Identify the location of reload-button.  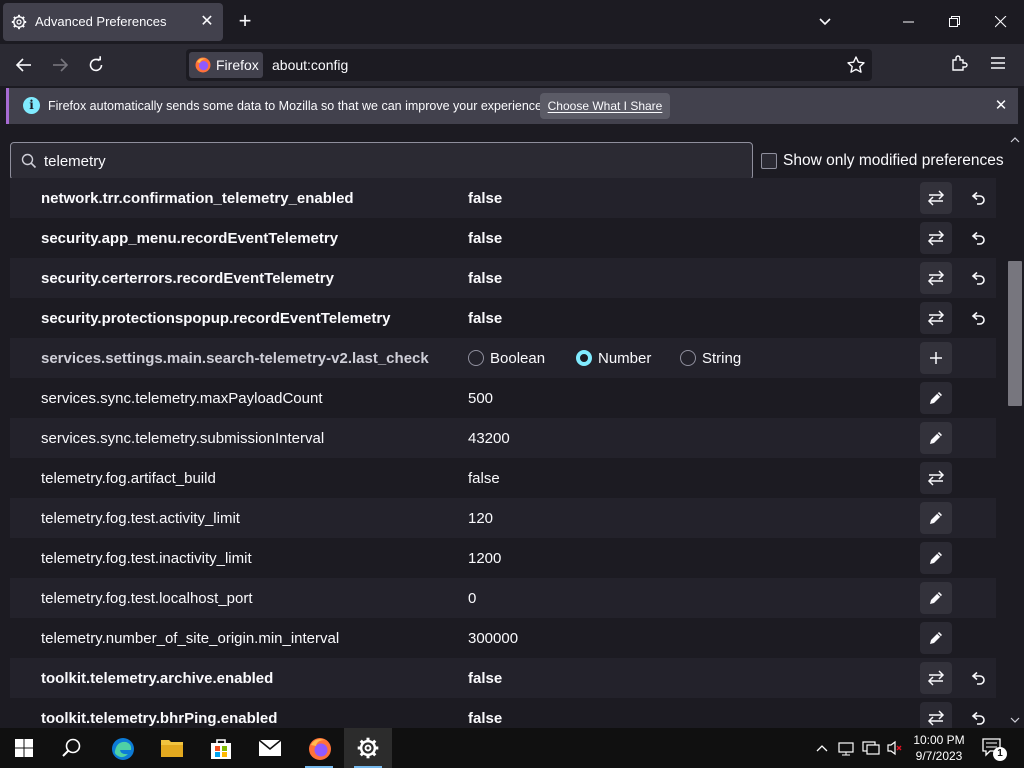
(96, 65).